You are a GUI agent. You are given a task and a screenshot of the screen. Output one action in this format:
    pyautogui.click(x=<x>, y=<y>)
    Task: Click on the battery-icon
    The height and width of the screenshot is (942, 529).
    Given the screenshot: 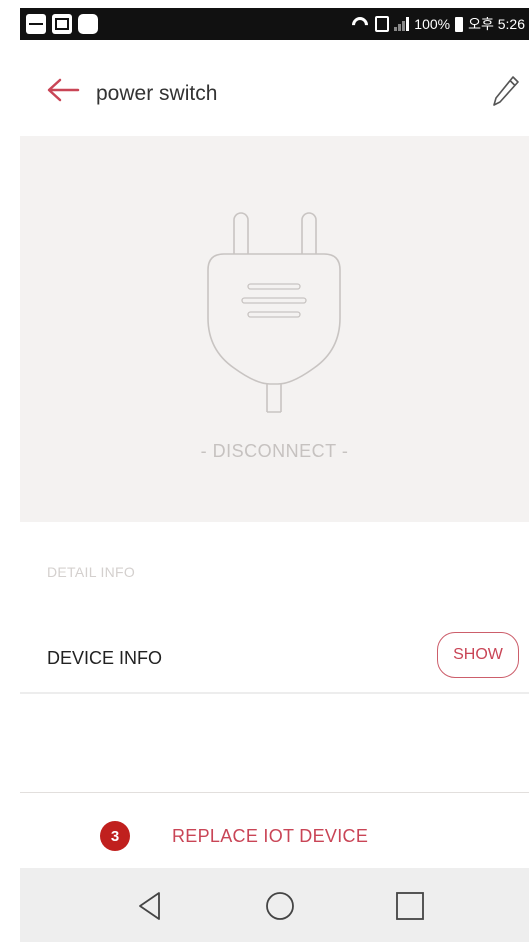 What is the action you would take?
    pyautogui.click(x=459, y=24)
    